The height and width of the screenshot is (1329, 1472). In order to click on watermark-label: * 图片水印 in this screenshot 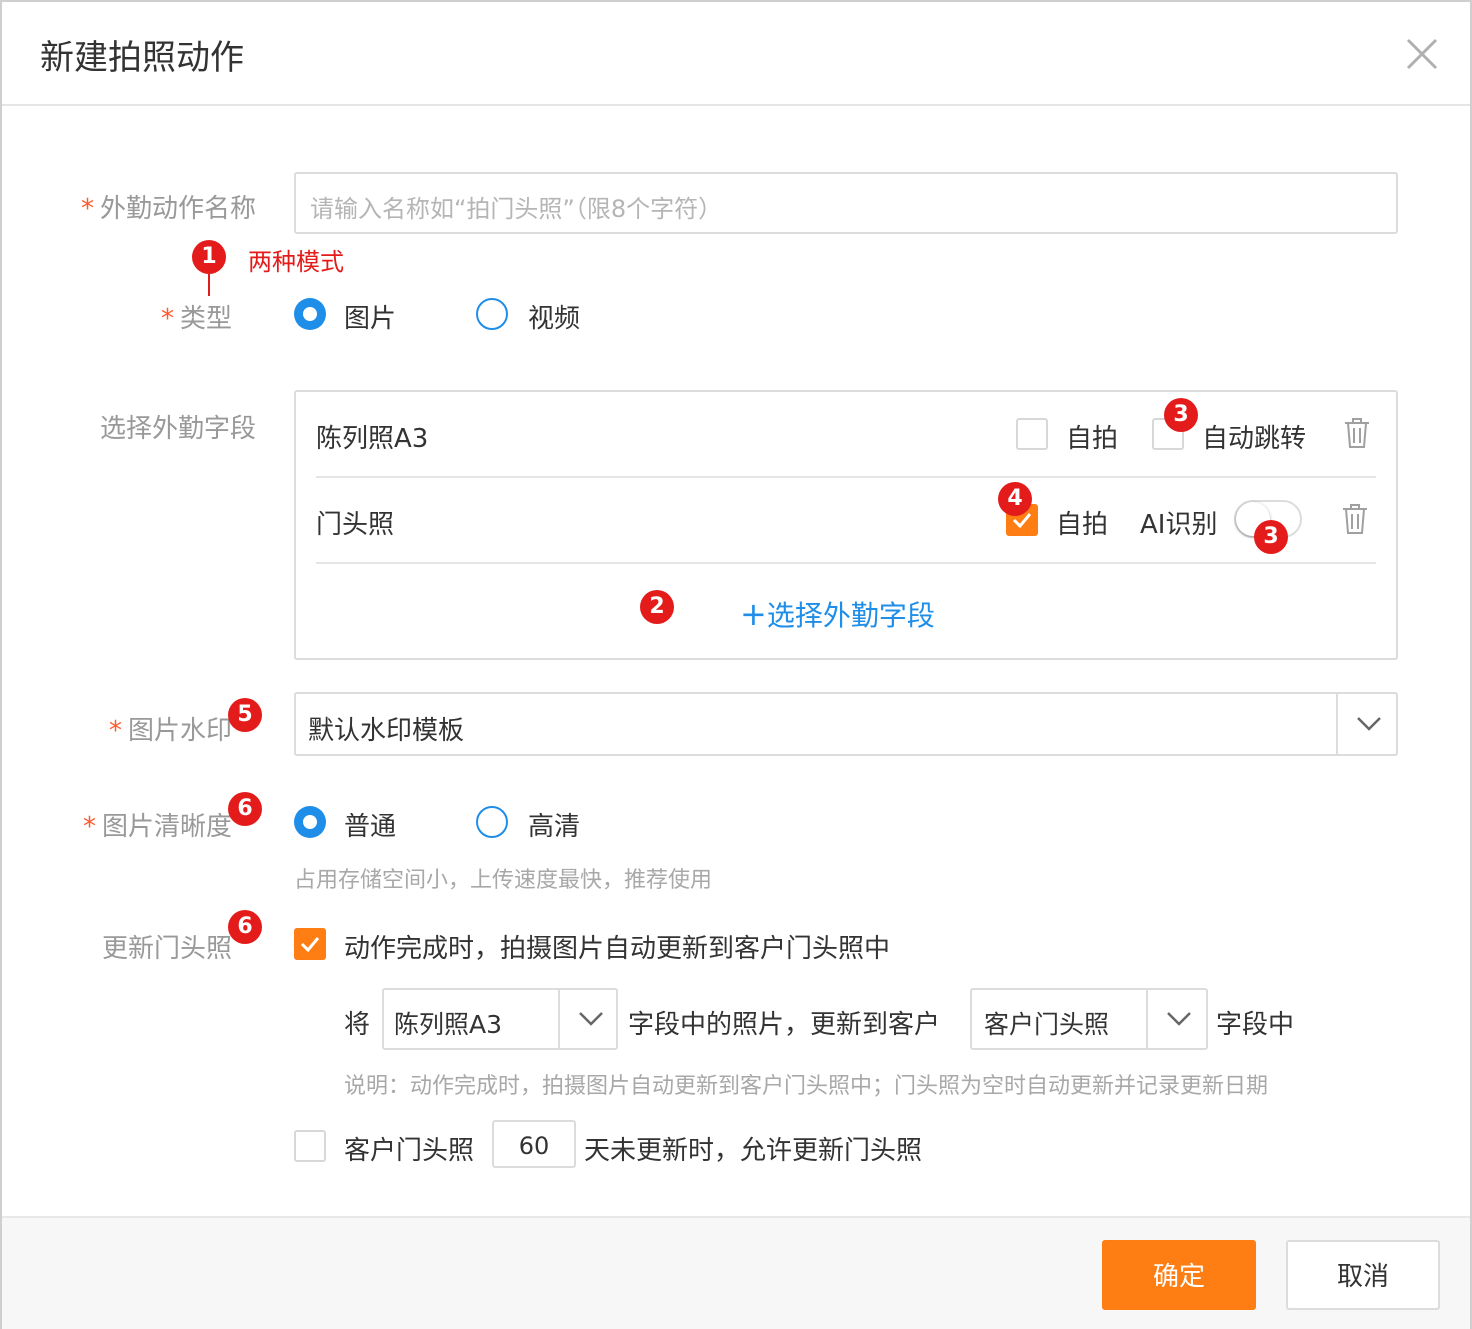, I will do `click(170, 731)`.